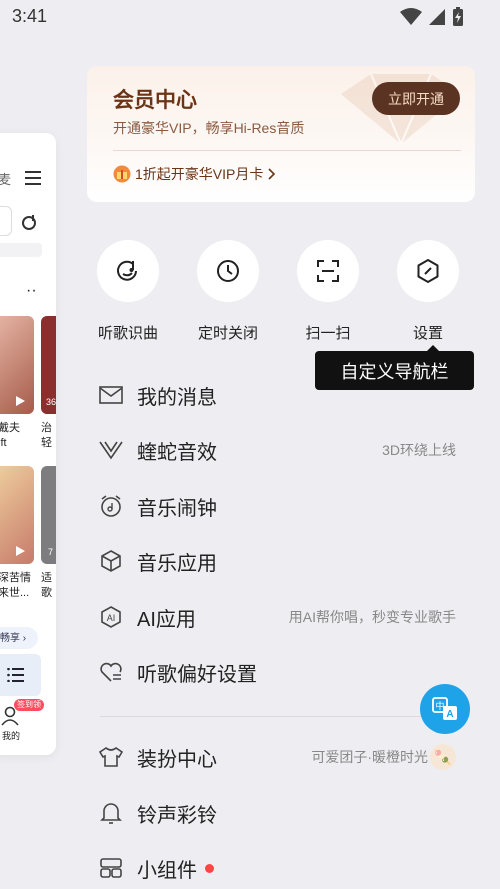 The height and width of the screenshot is (889, 500). What do you see at coordinates (6, 221) in the screenshot?
I see `peek-search-box` at bounding box center [6, 221].